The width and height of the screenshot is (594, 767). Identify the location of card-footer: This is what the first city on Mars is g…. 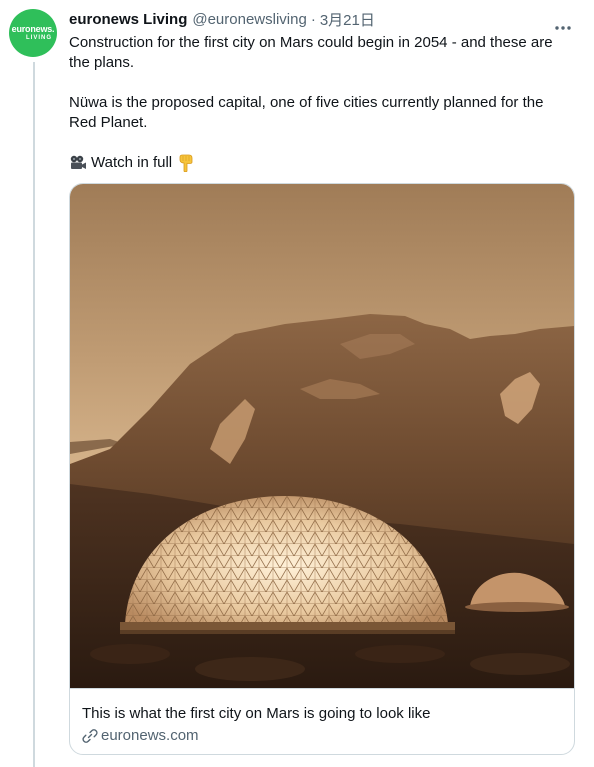
(322, 721).